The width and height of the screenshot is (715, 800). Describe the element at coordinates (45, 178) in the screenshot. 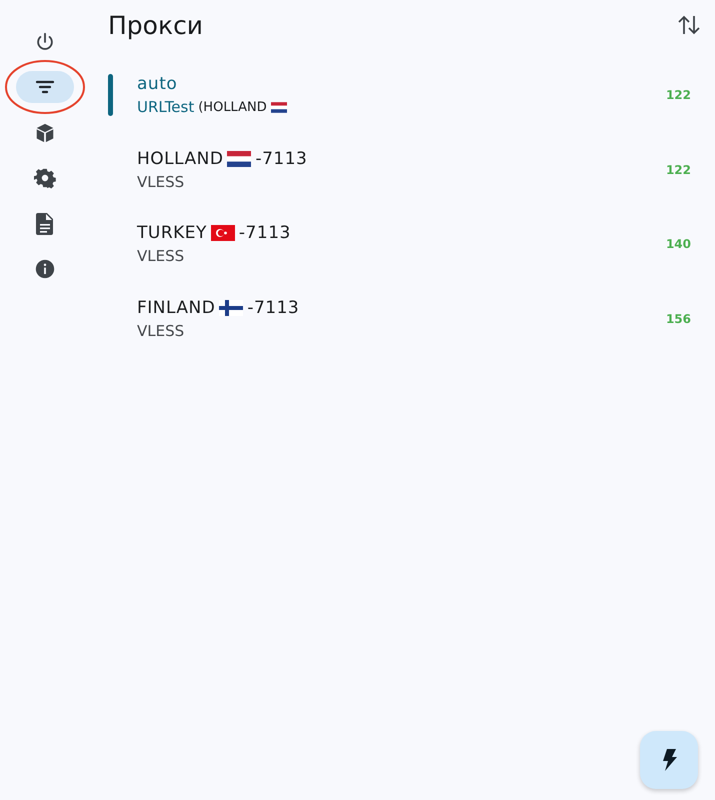

I see `gear-icon` at that location.